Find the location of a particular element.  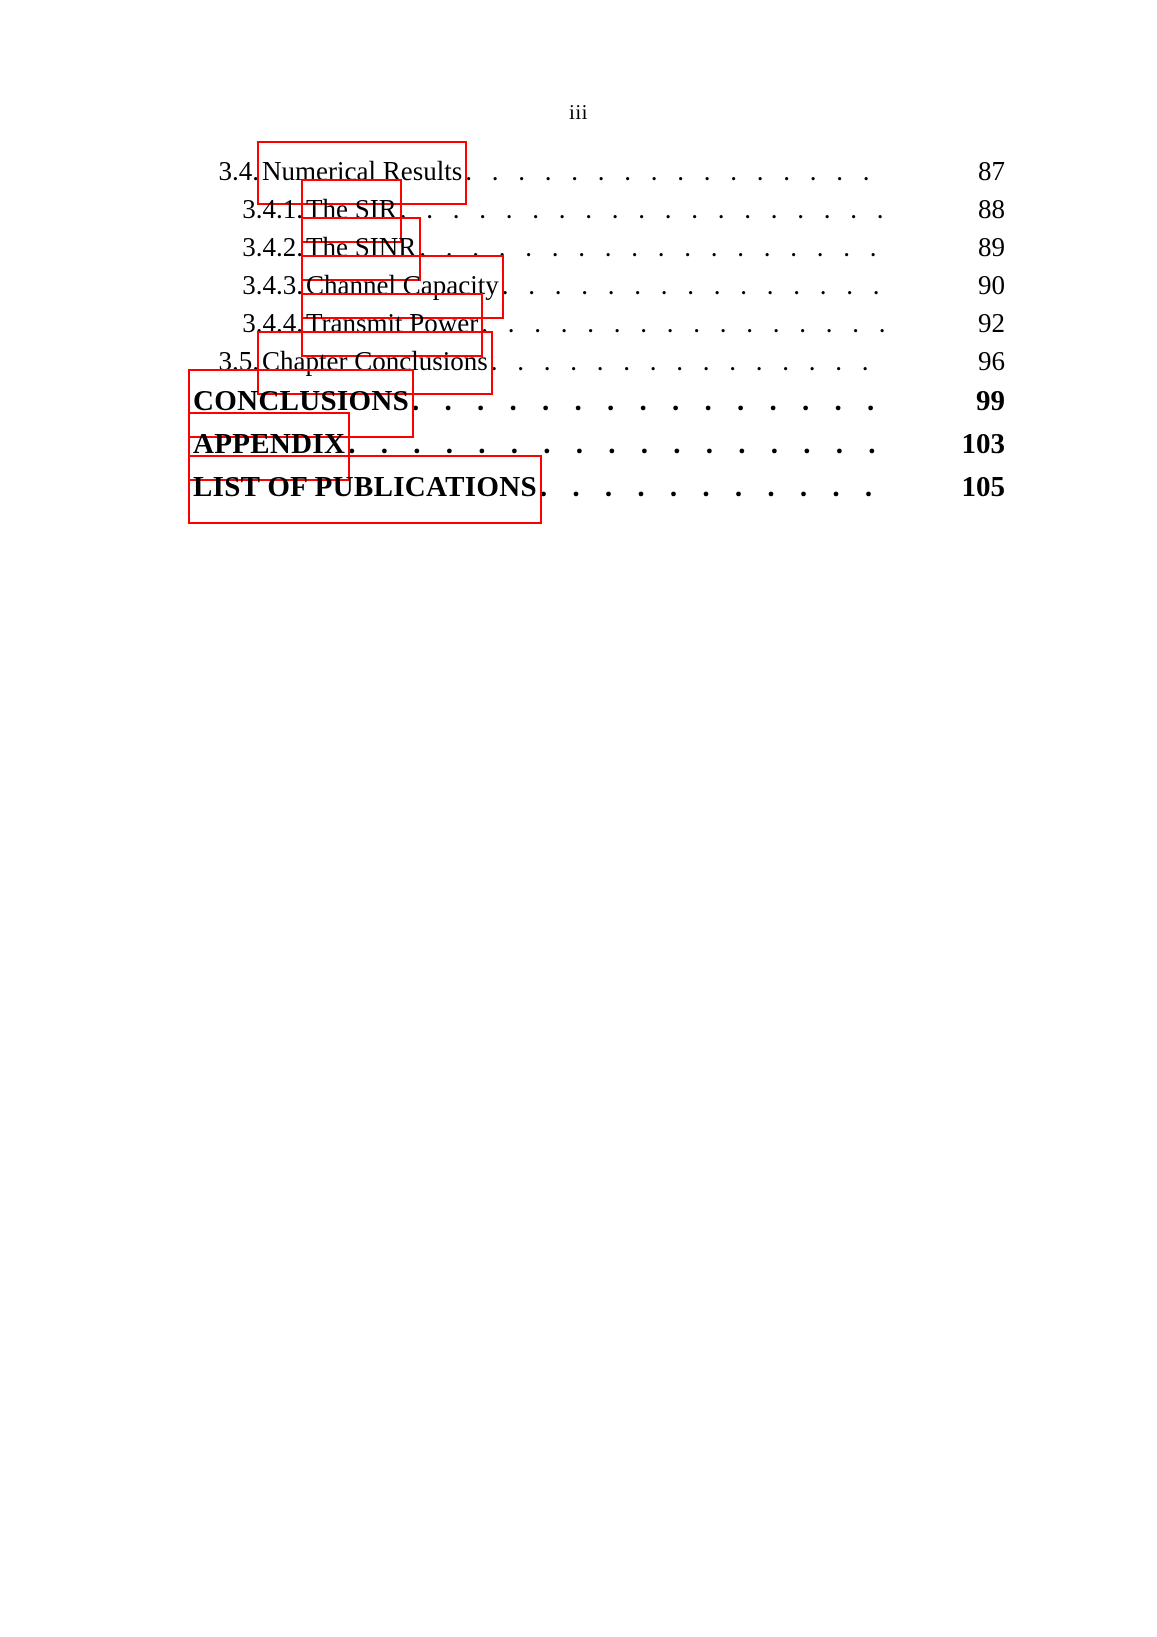

toc-entry-title-wrap: Numerical Results is located at coordinates (362, 173).